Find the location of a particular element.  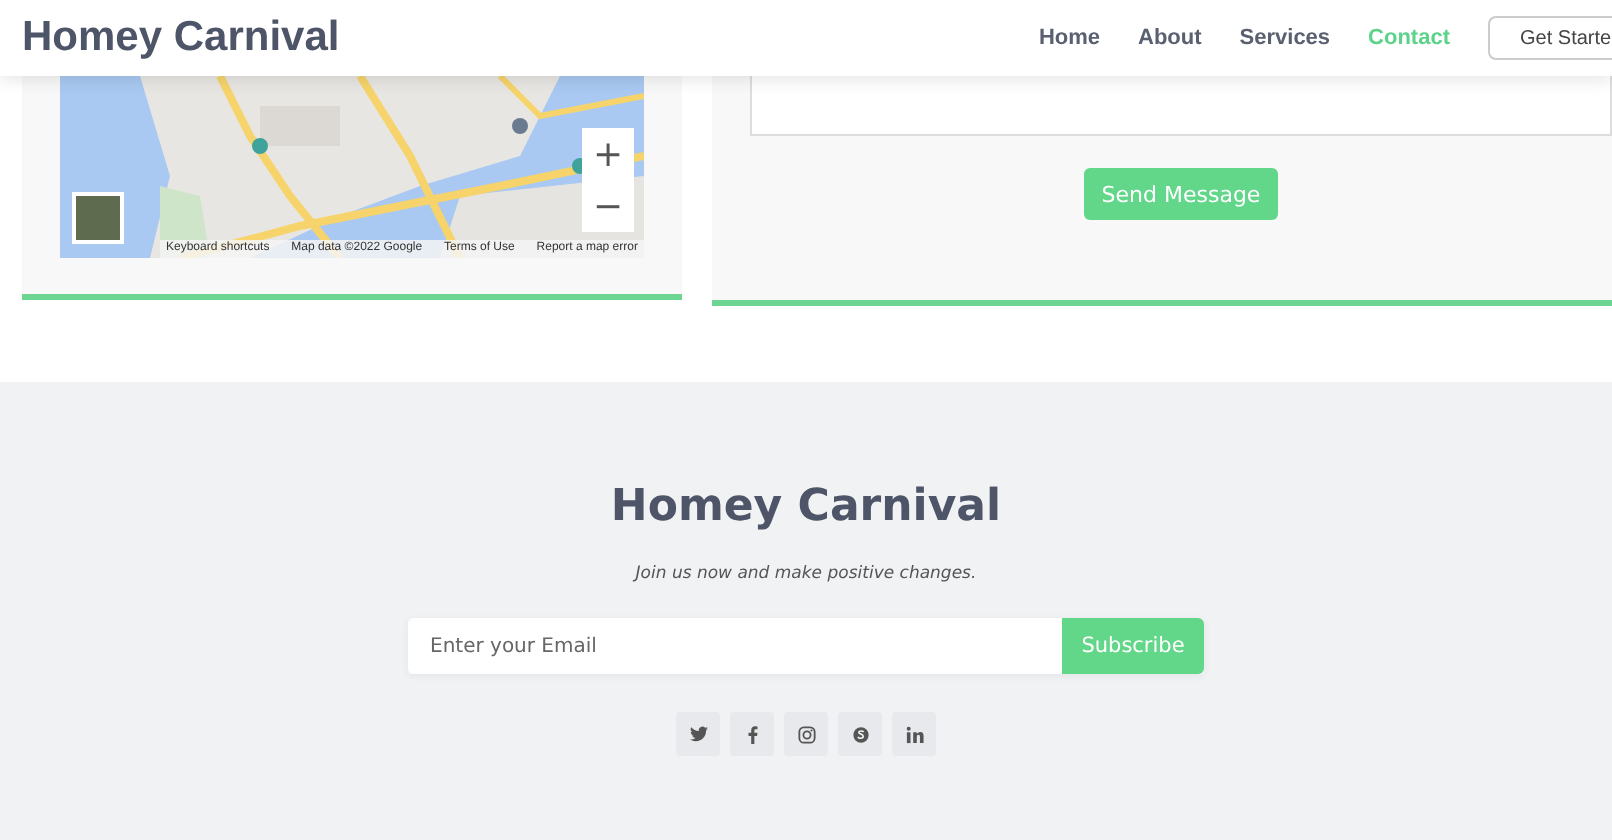

get-started-button: Get Starte is located at coordinates (1550, 38).